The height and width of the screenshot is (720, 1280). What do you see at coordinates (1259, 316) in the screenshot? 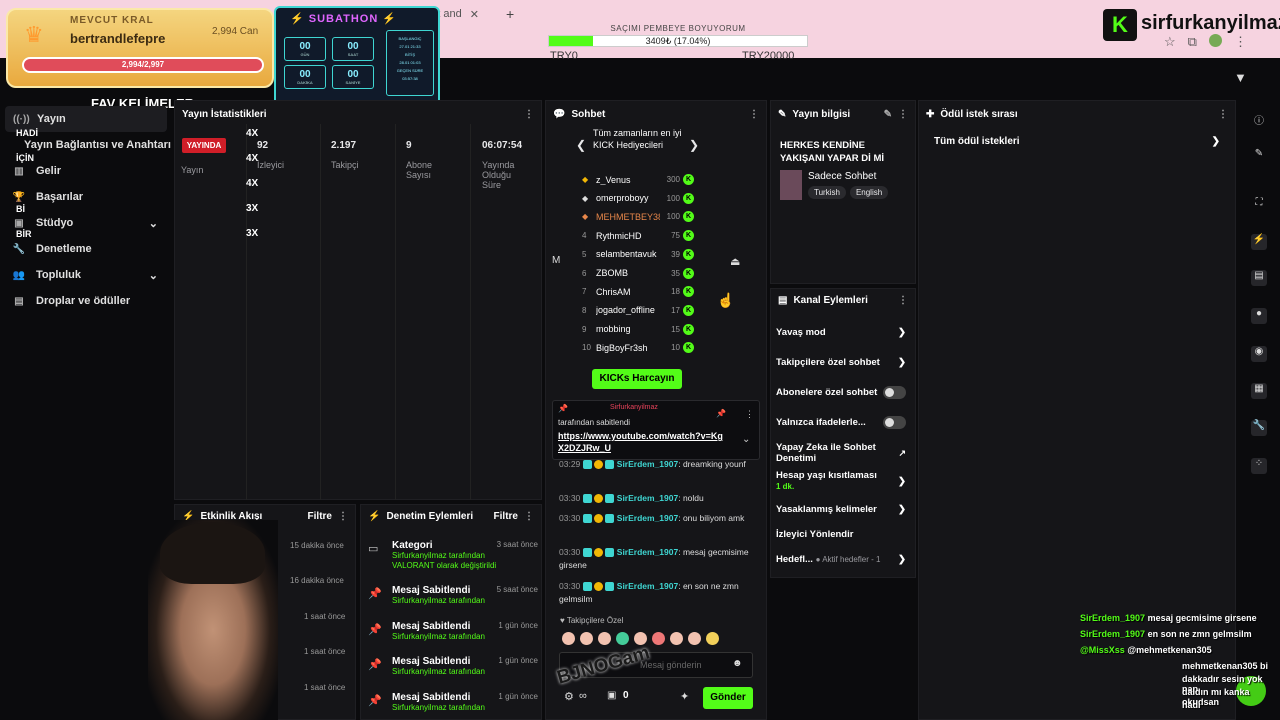
I see `chat-icon: ●` at bounding box center [1259, 316].